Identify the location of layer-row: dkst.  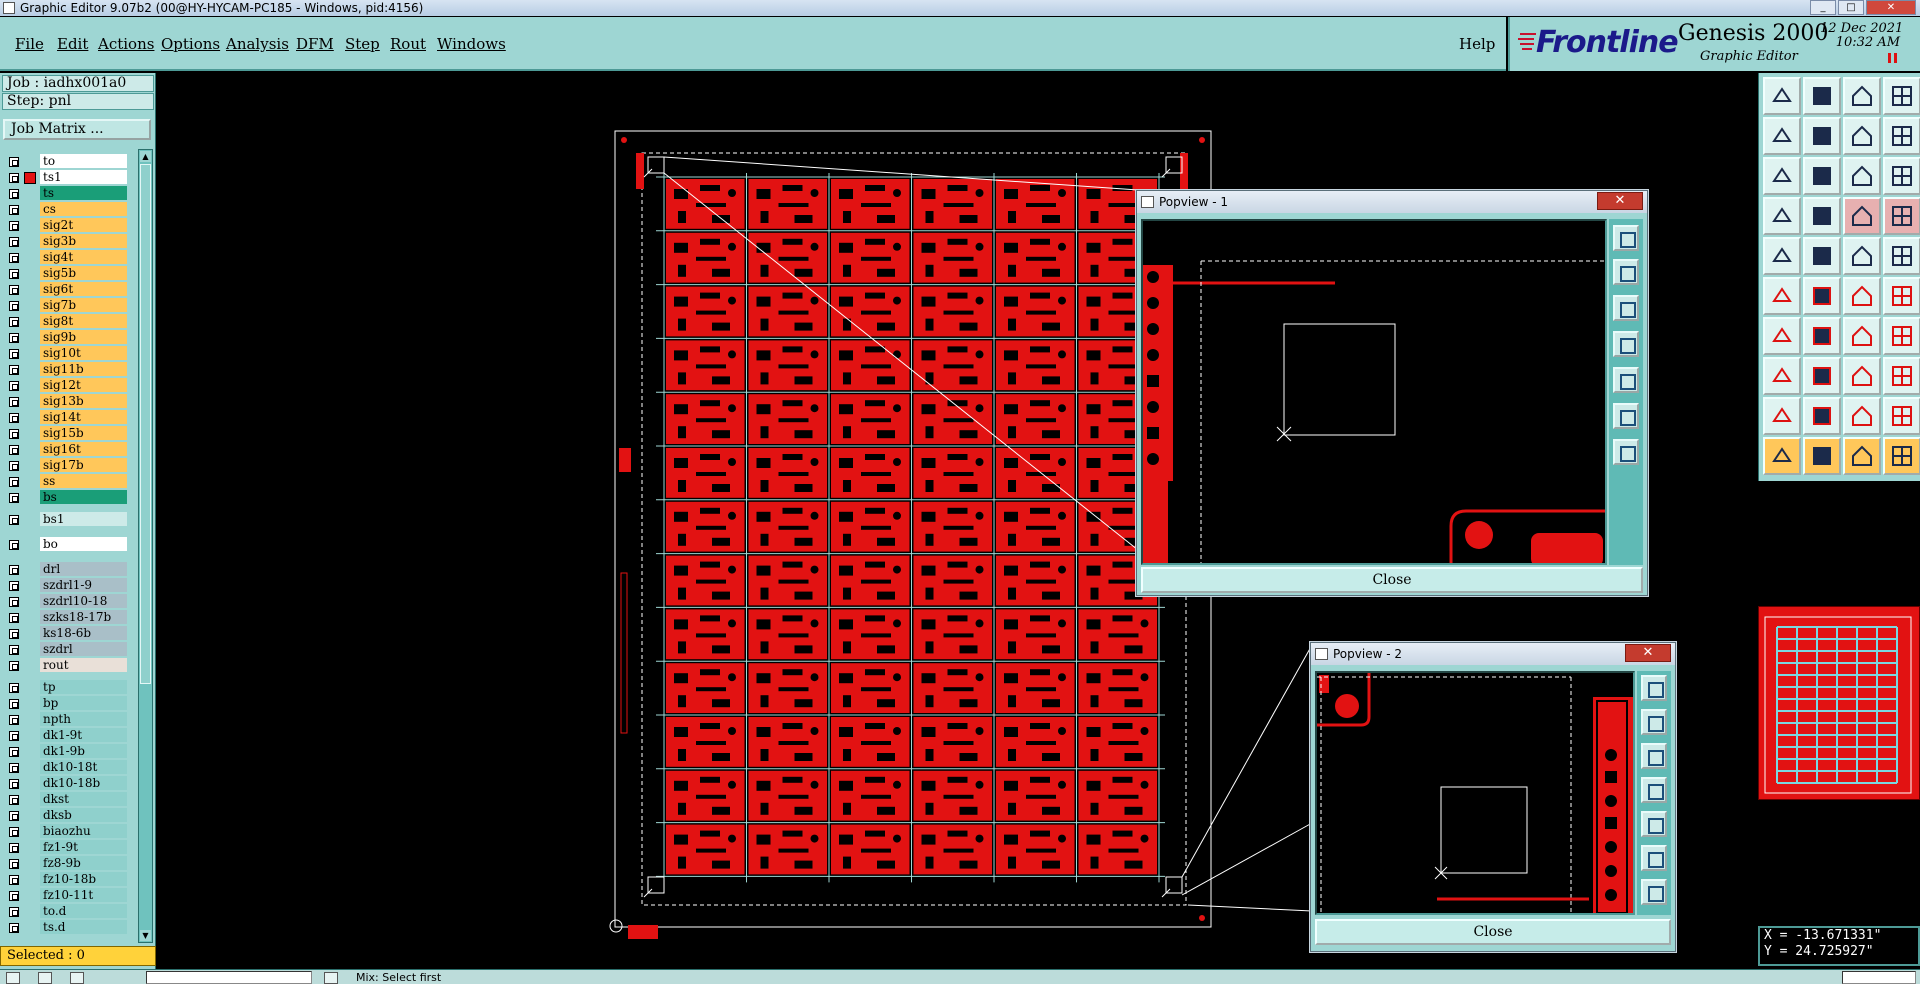
(70, 799).